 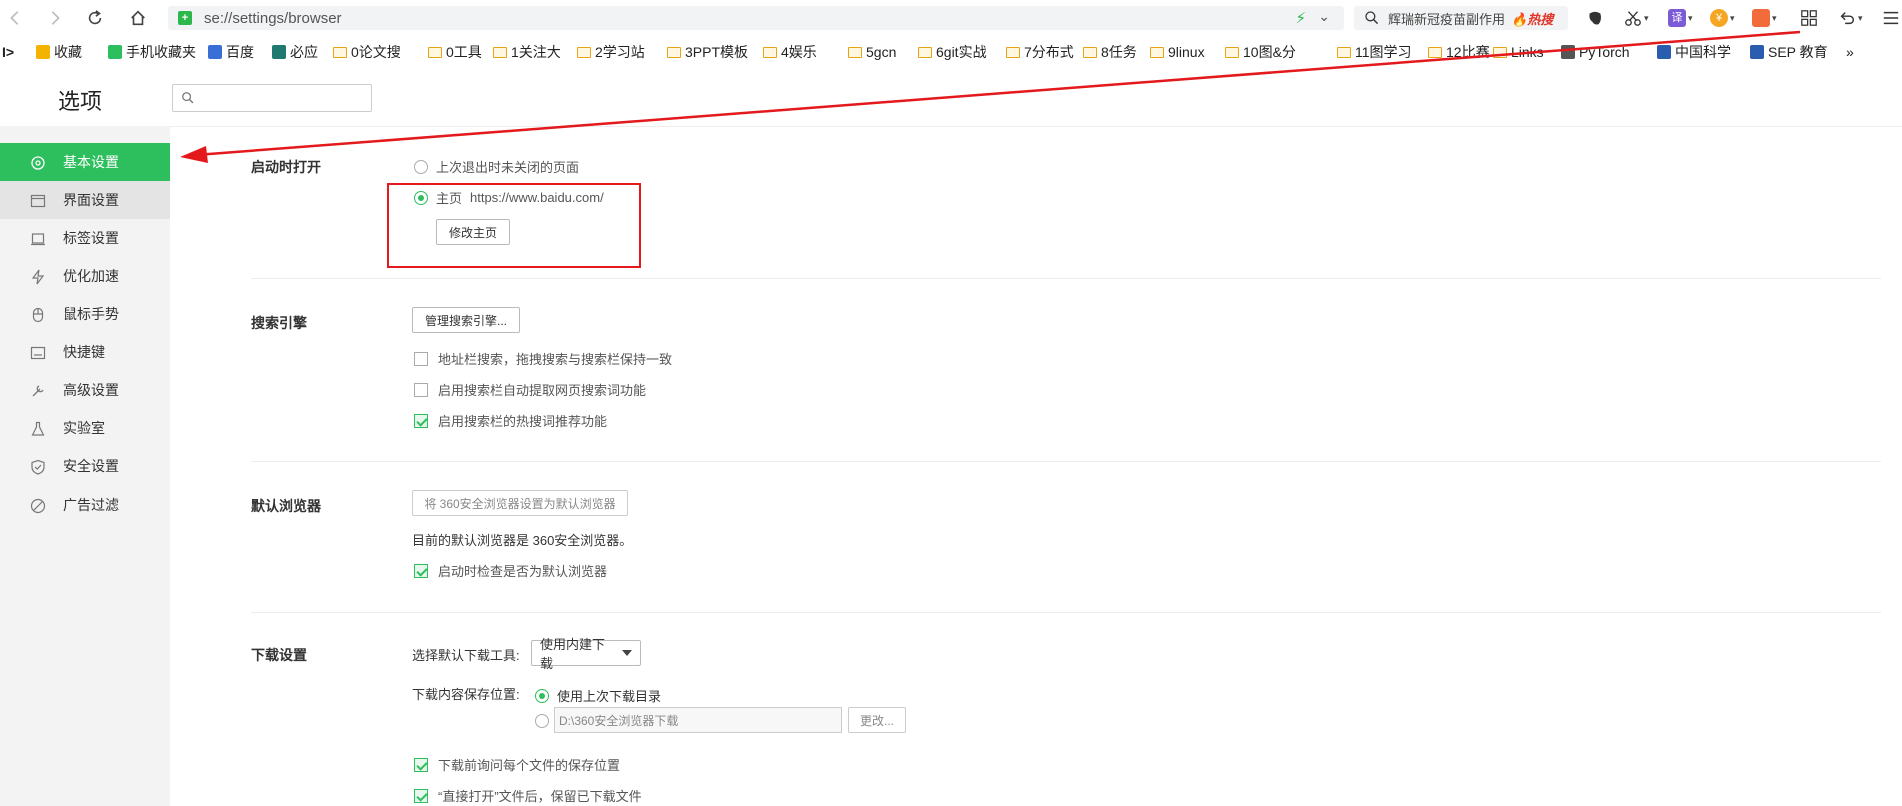 I want to click on option-label: 启用搜索栏自动提取网页搜索词功能, so click(x=542, y=390).